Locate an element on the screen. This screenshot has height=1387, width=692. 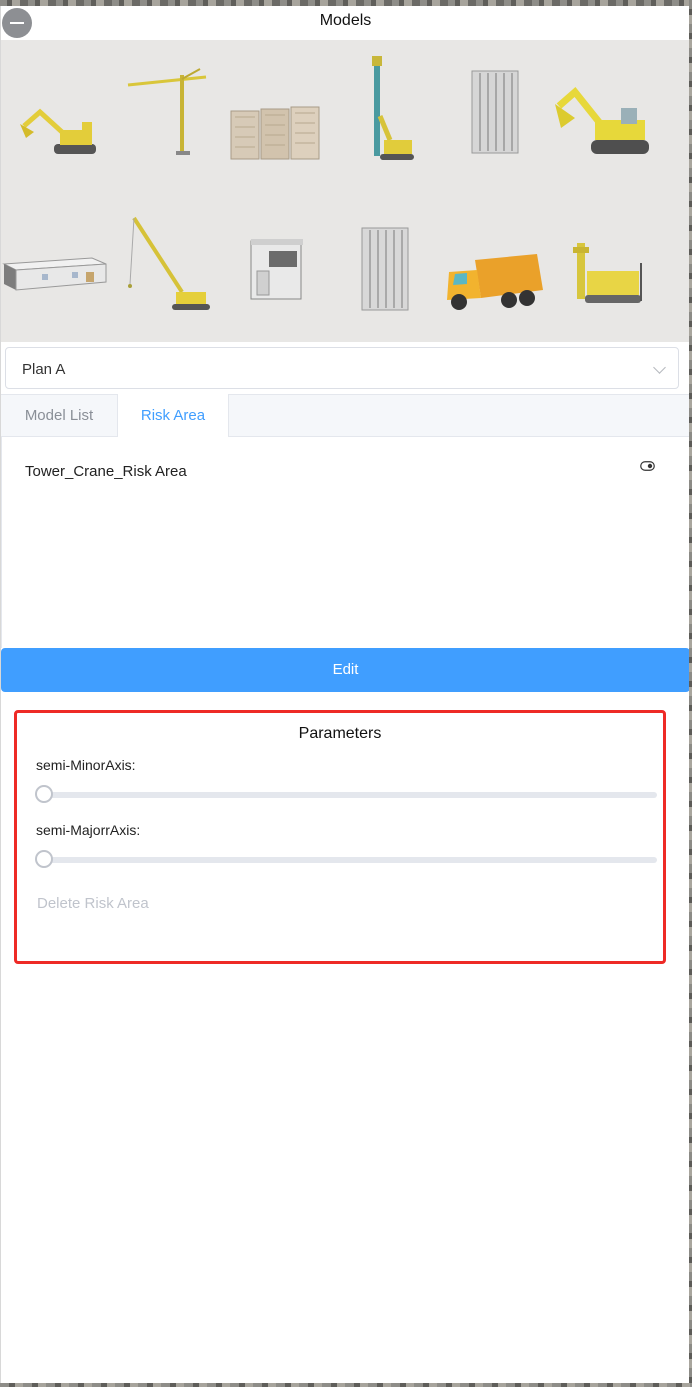
model-thumb-drilling-rig is located at coordinates (607, 274).